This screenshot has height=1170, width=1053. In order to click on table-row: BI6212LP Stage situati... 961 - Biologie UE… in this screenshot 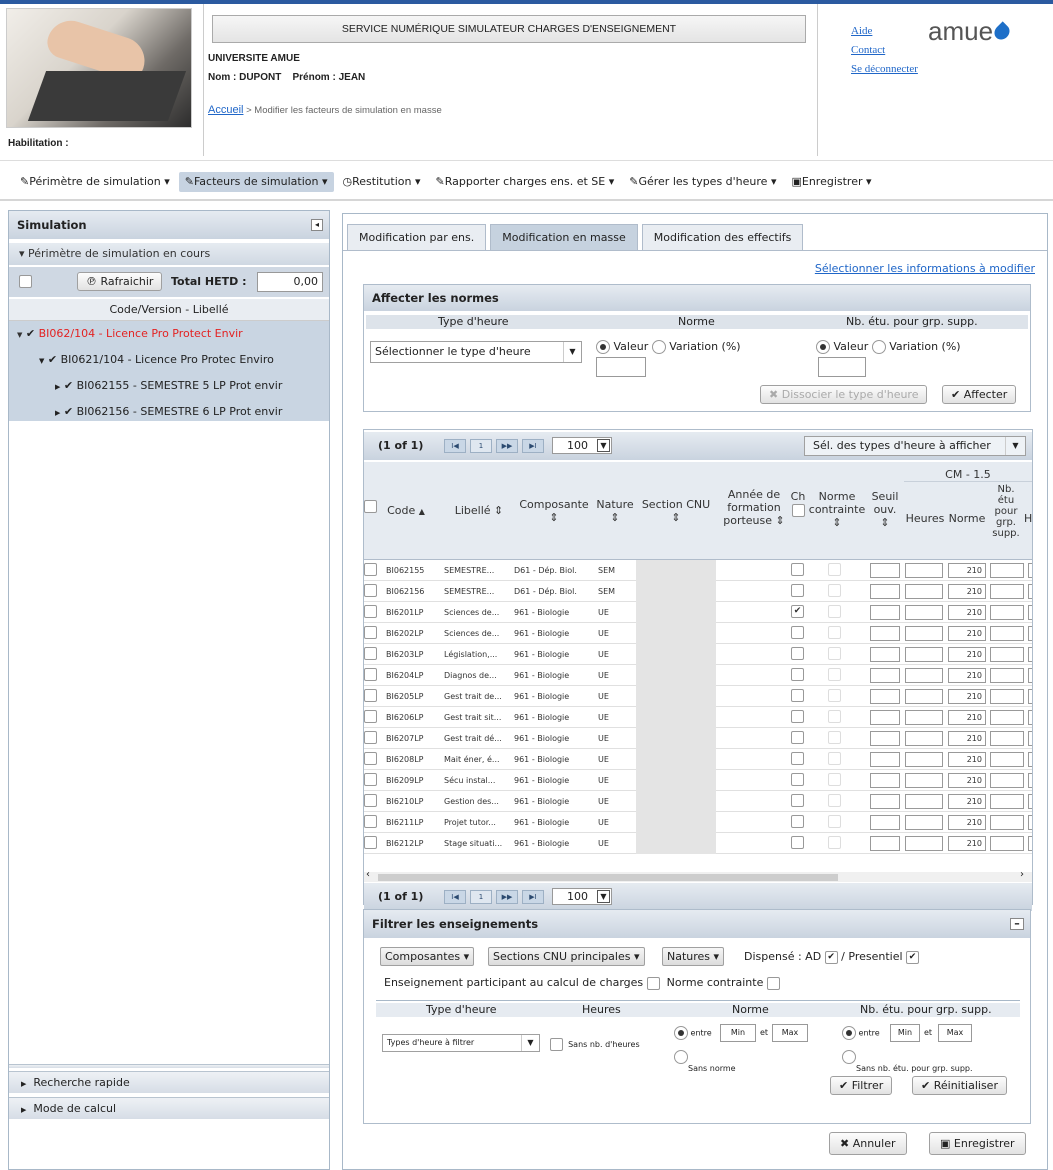, I will do `click(698, 843)`.